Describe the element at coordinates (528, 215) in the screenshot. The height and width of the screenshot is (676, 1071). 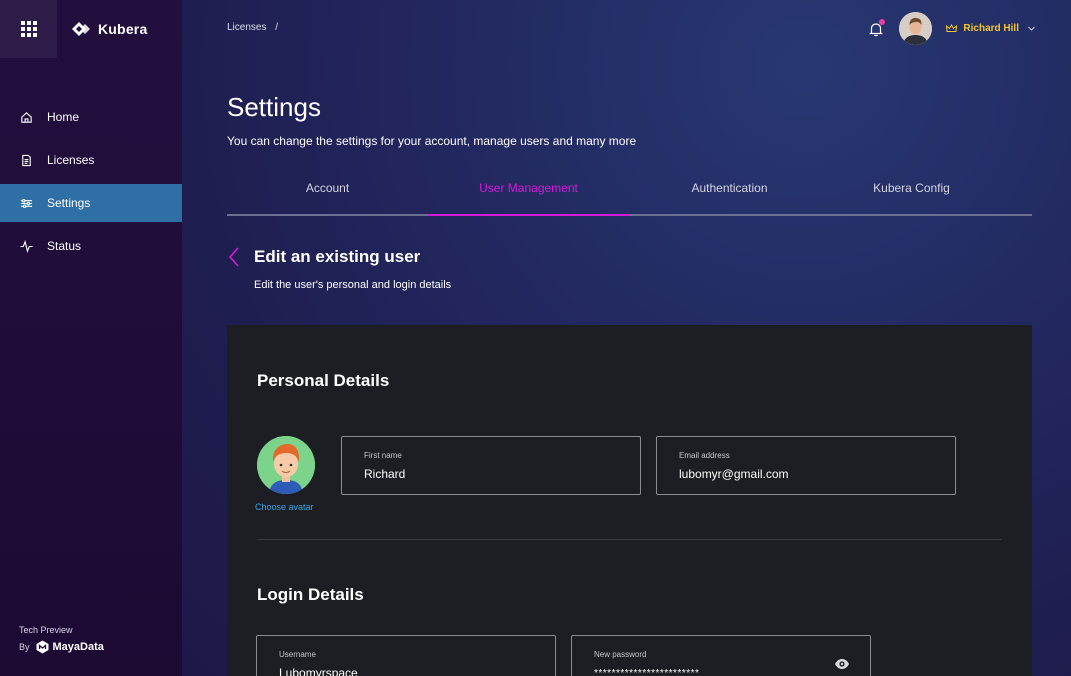
I see `active-tab-indicator` at that location.